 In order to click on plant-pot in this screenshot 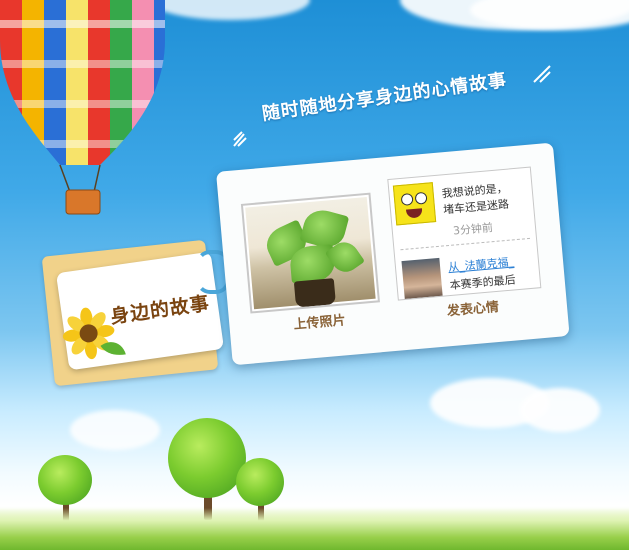, I will do `click(314, 293)`.